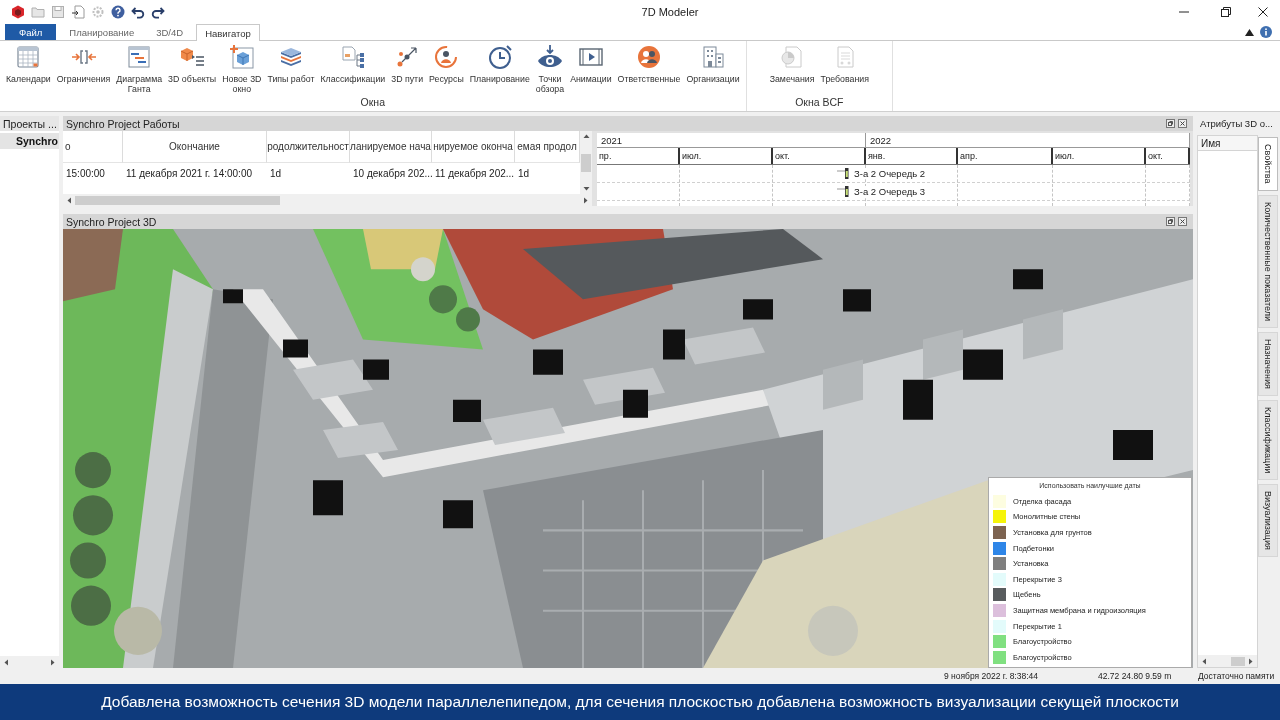 This screenshot has height=720, width=1280. Describe the element at coordinates (1005, 156) in the screenshot. I see `month-header: апр.` at that location.